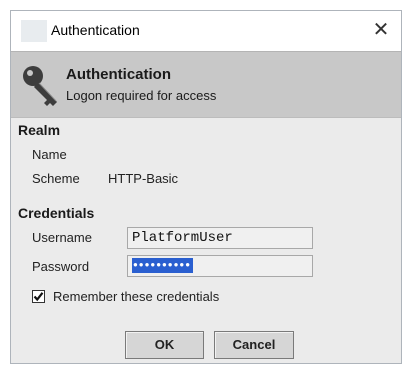  What do you see at coordinates (34, 31) in the screenshot?
I see `blank-app-icon` at bounding box center [34, 31].